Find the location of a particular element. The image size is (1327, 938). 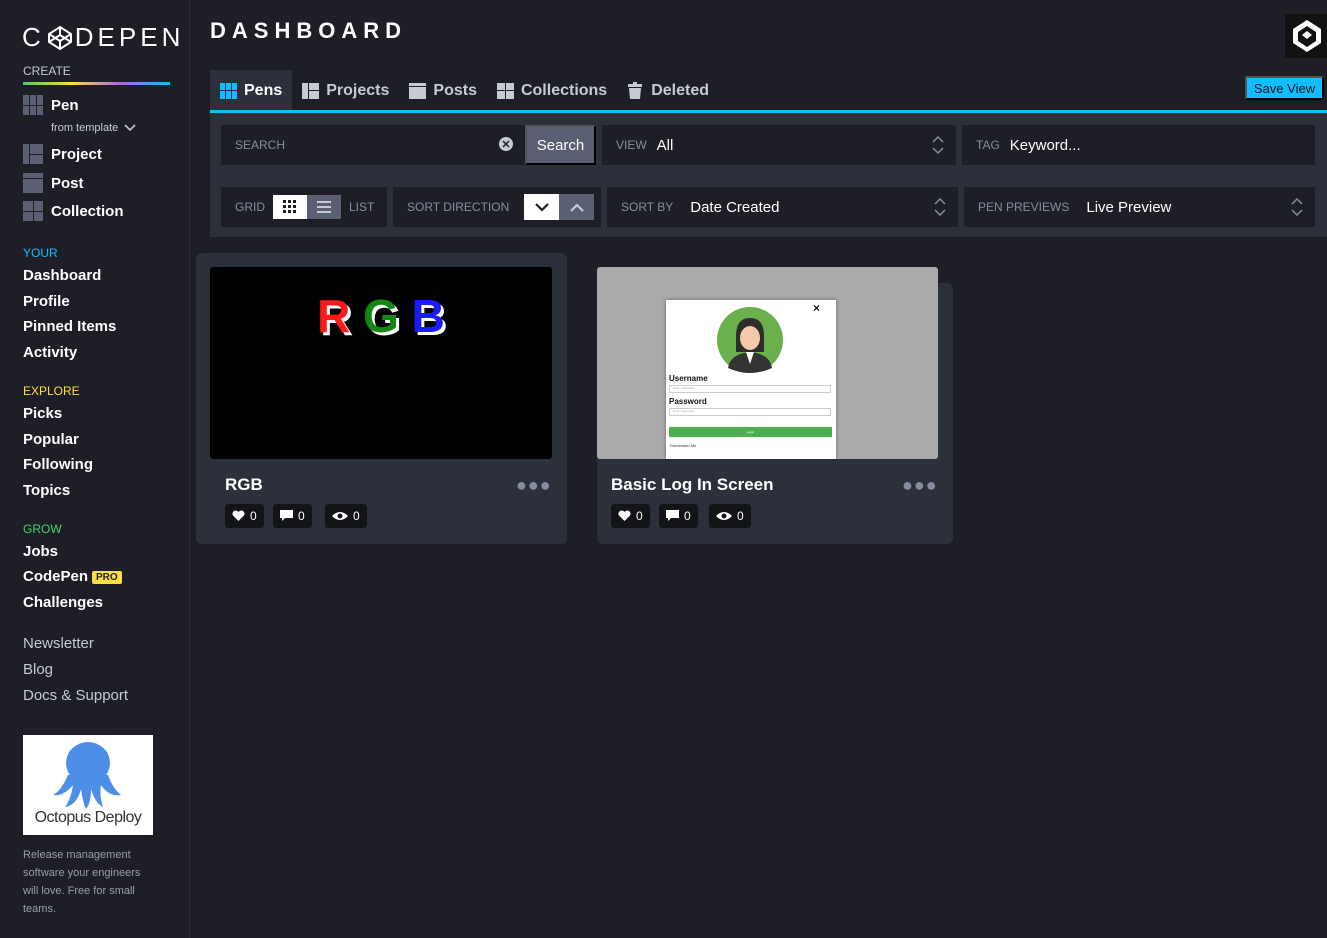

create-project-label: Project is located at coordinates (76, 154).